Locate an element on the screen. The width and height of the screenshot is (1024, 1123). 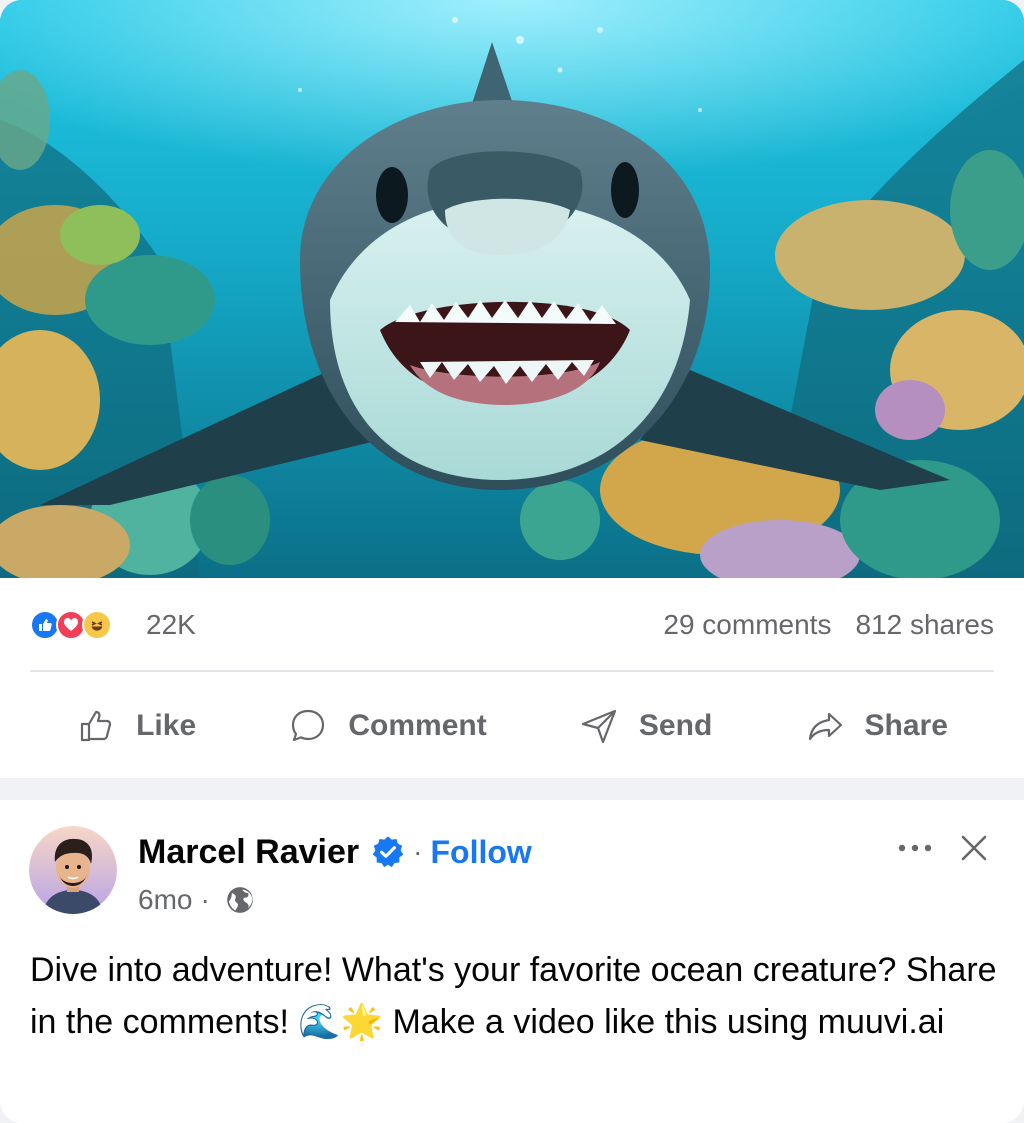
post-actions: Like Comment Send Share is located at coordinates (512, 726).